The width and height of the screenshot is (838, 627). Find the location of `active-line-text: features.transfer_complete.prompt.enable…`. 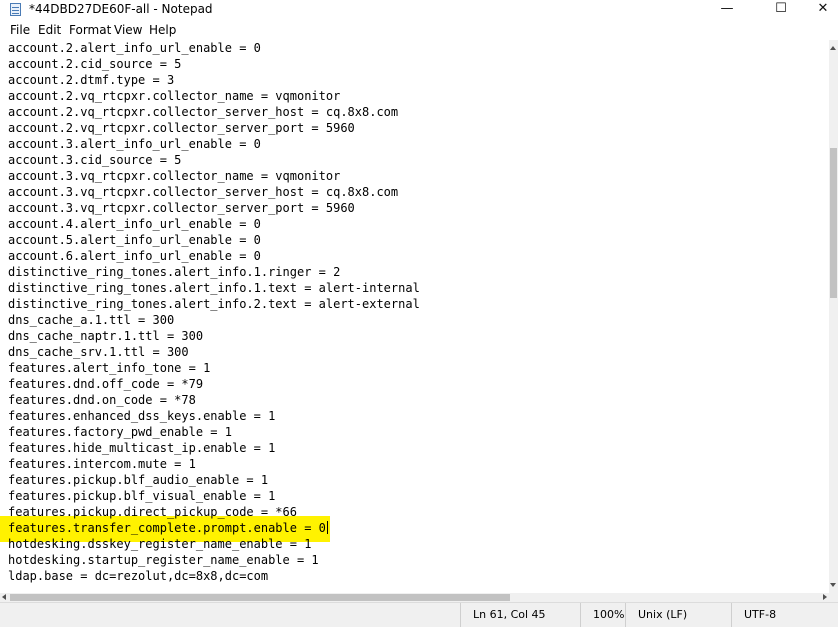

active-line-text: features.transfer_complete.prompt.enable… is located at coordinates (167, 528).